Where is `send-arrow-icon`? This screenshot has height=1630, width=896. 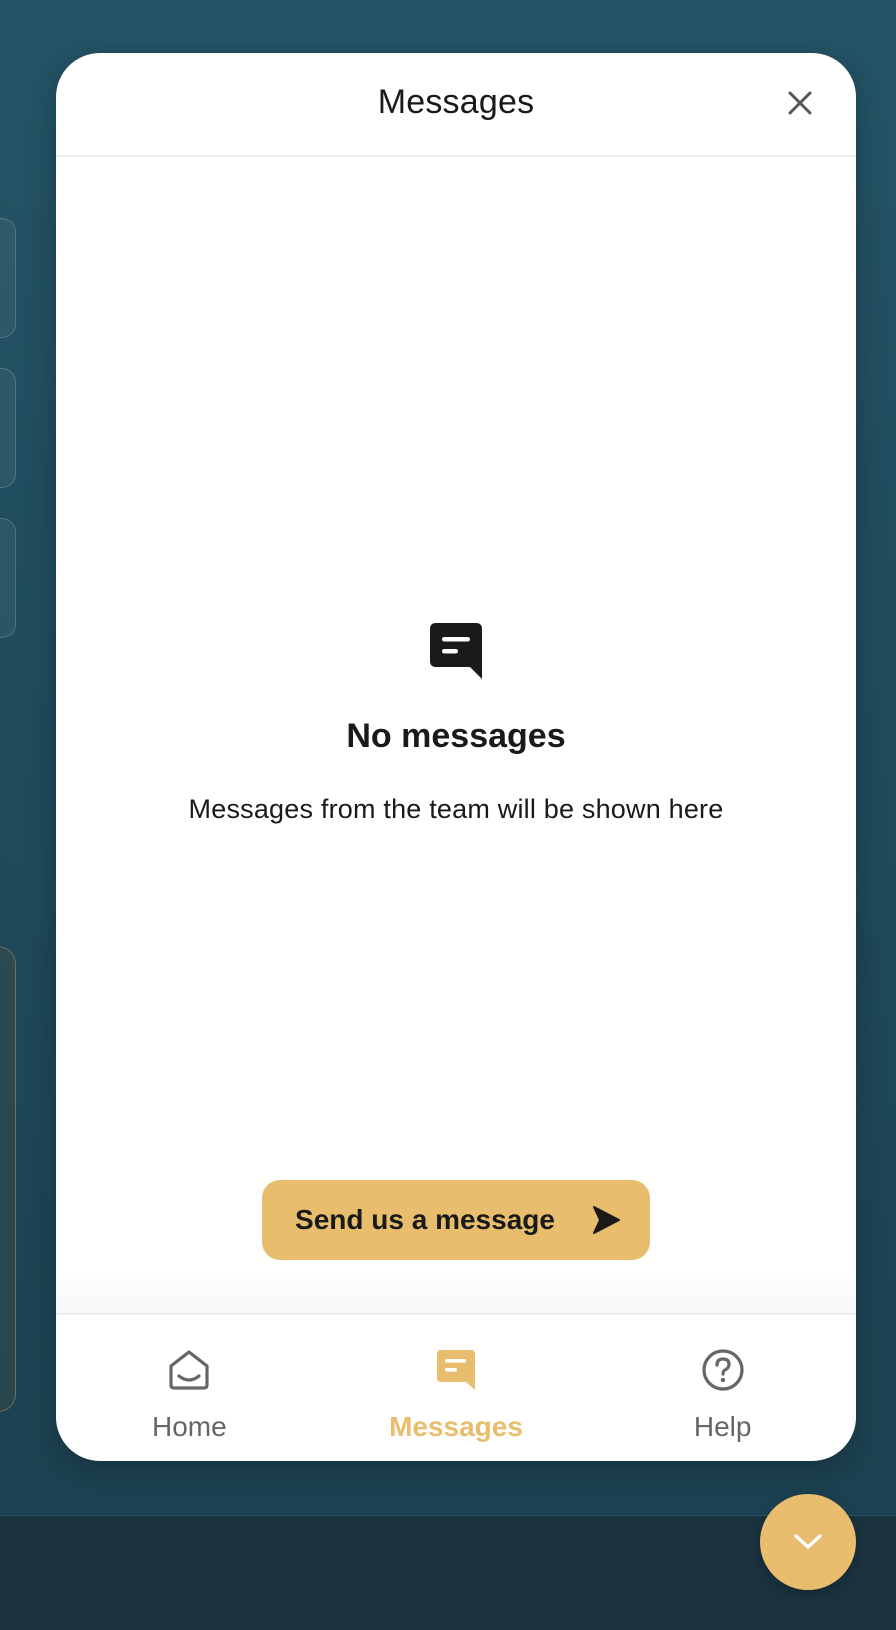 send-arrow-icon is located at coordinates (606, 1220).